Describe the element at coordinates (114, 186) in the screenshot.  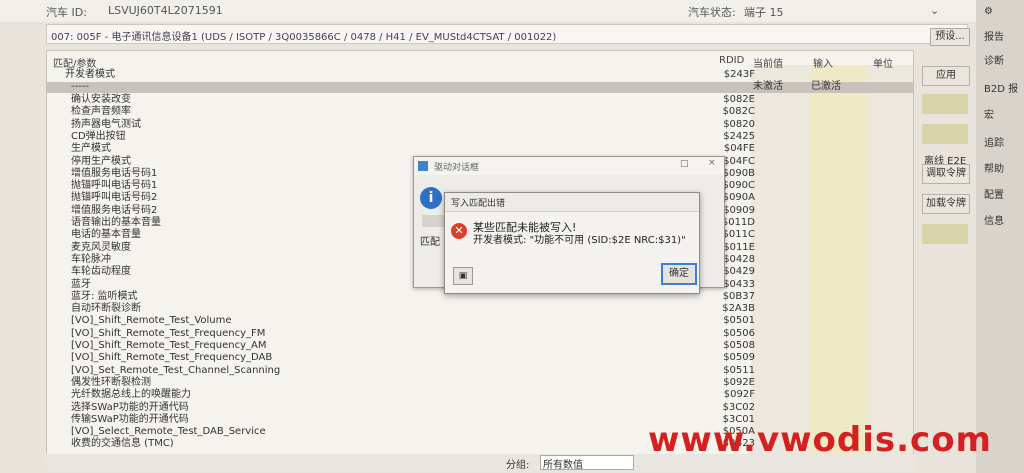
I see `row-name: 抛锚呼叫电话号码1` at that location.